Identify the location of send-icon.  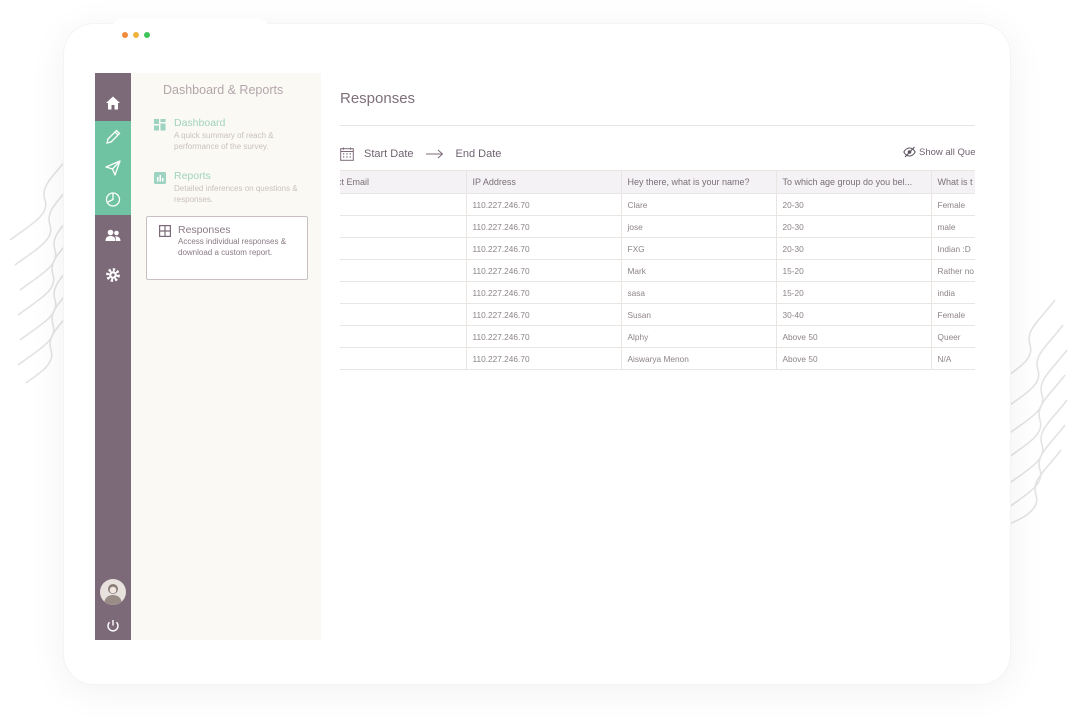
(113, 168).